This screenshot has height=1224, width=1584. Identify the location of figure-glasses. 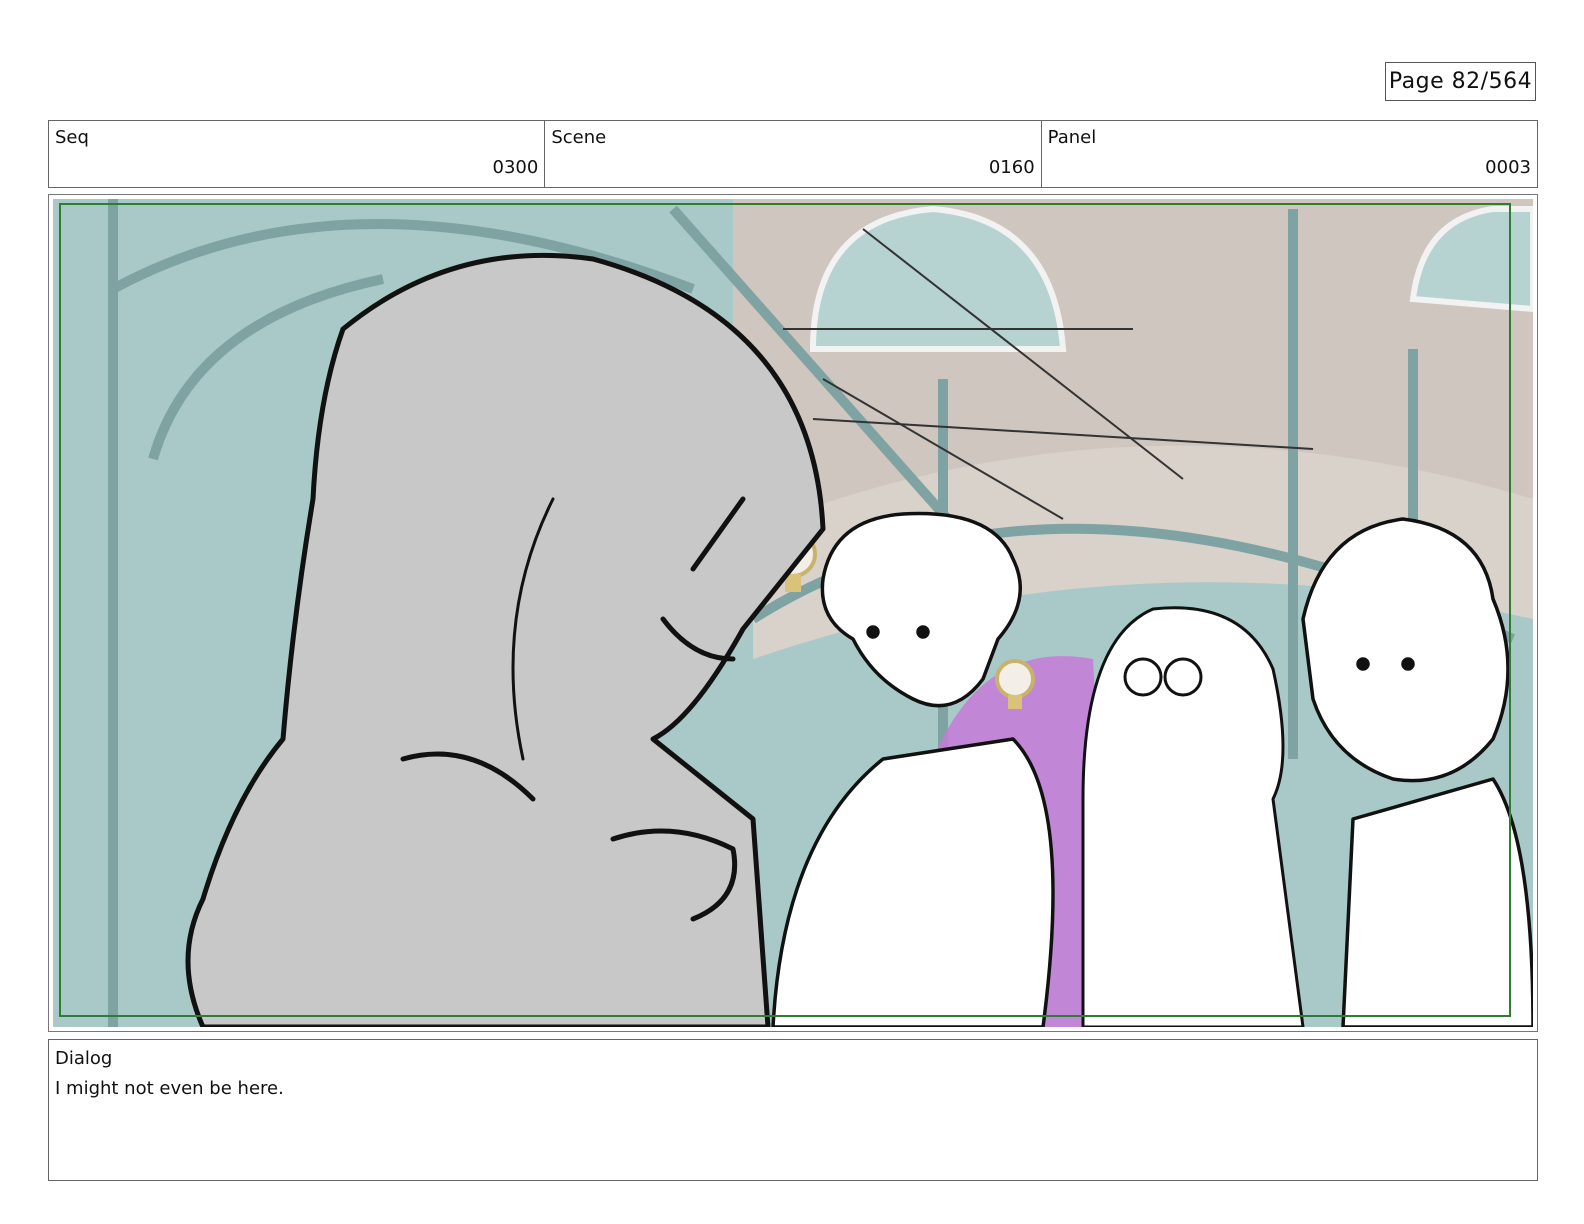
(1193, 816).